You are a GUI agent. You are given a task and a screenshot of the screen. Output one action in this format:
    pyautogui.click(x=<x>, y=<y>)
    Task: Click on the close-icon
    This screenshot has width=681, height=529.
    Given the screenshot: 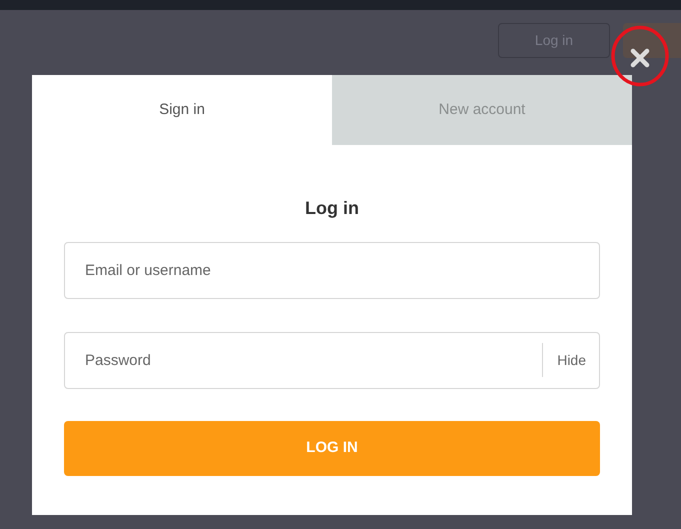 What is the action you would take?
    pyautogui.click(x=640, y=58)
    